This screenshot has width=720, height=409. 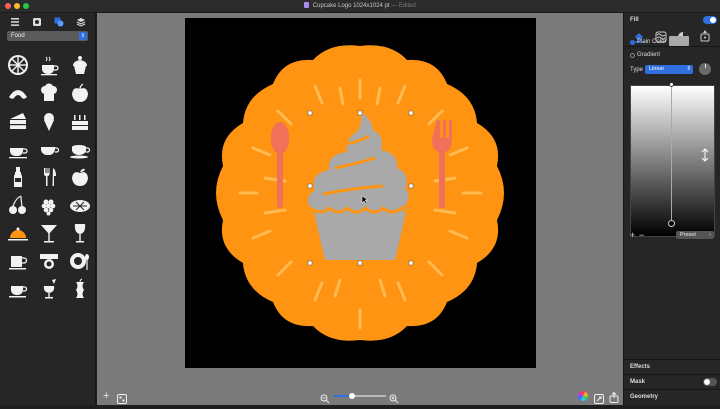 I want to click on zoom-slider, so click(x=360, y=396).